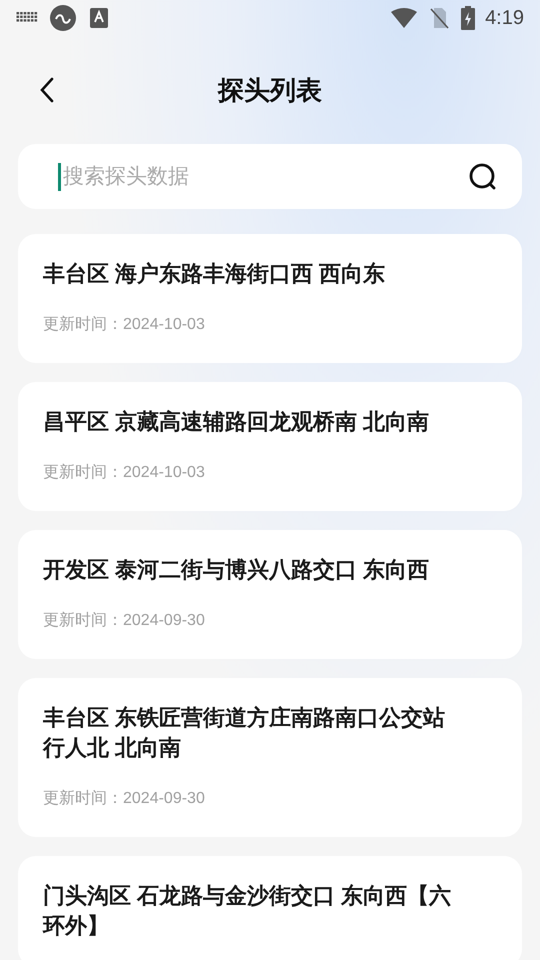 The height and width of the screenshot is (960, 540). What do you see at coordinates (468, 18) in the screenshot?
I see `battery-charging-icon` at bounding box center [468, 18].